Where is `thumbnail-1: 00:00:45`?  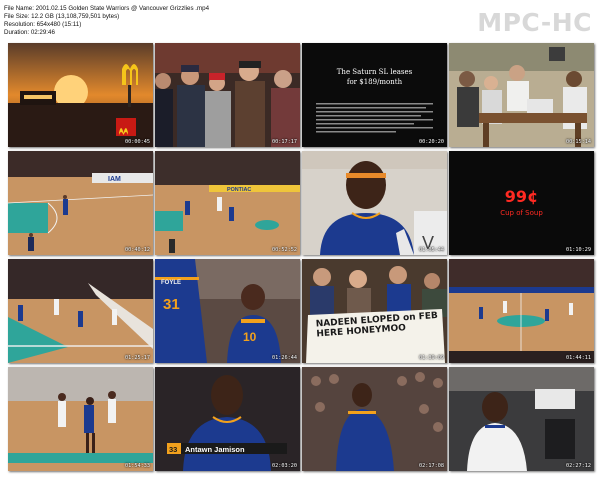 thumbnail-1: 00:00:45 is located at coordinates (80, 95).